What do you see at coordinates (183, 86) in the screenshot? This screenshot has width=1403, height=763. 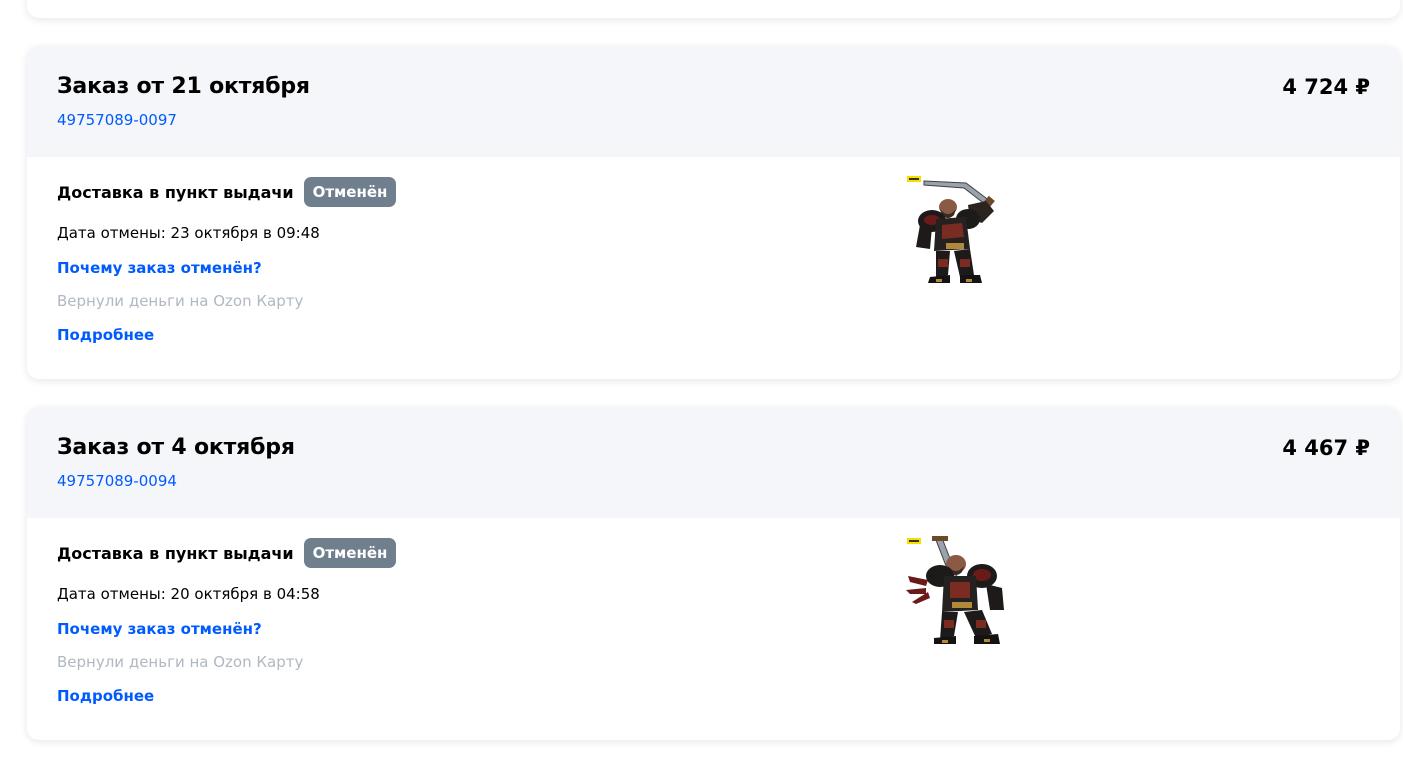 I see `order-title: Заказ от 21 октября` at bounding box center [183, 86].